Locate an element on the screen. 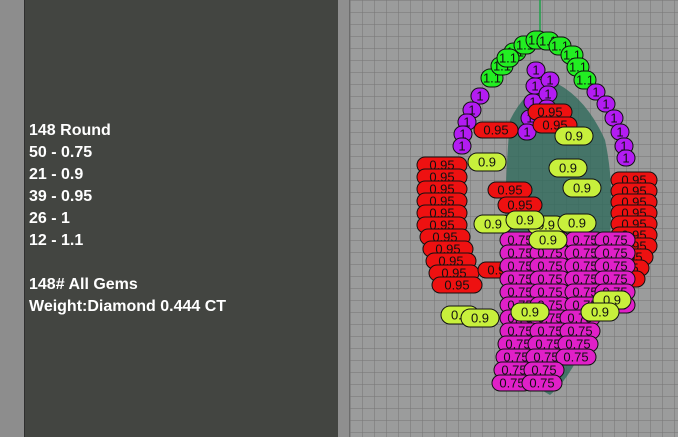 This screenshot has width=678, height=437. gem-size-label: 1.1 is located at coordinates (508, 58).